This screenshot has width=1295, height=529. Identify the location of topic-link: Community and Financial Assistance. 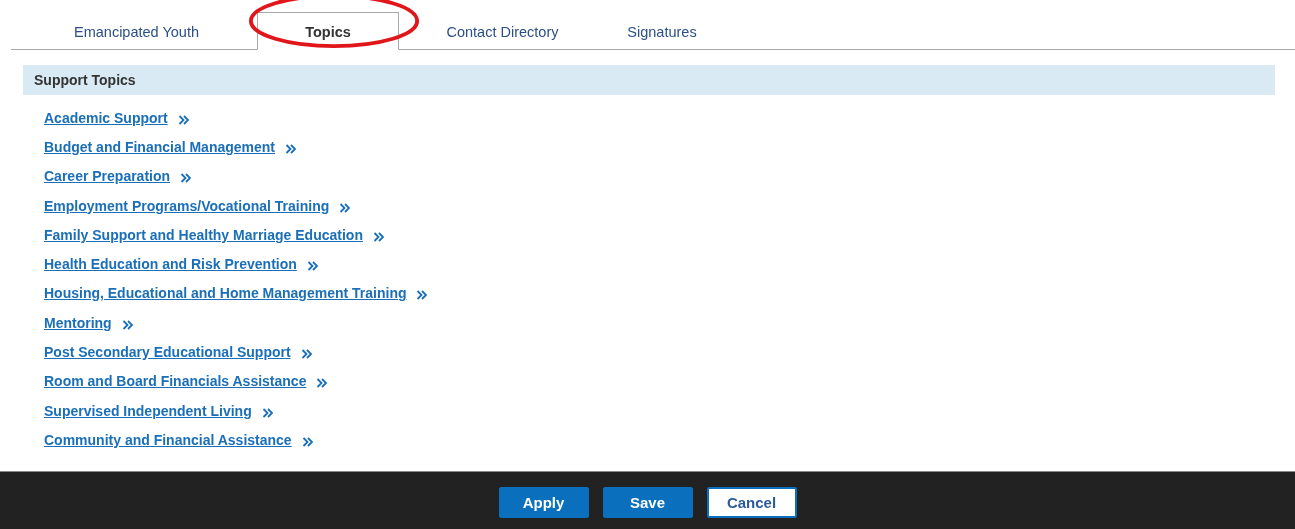
(168, 439).